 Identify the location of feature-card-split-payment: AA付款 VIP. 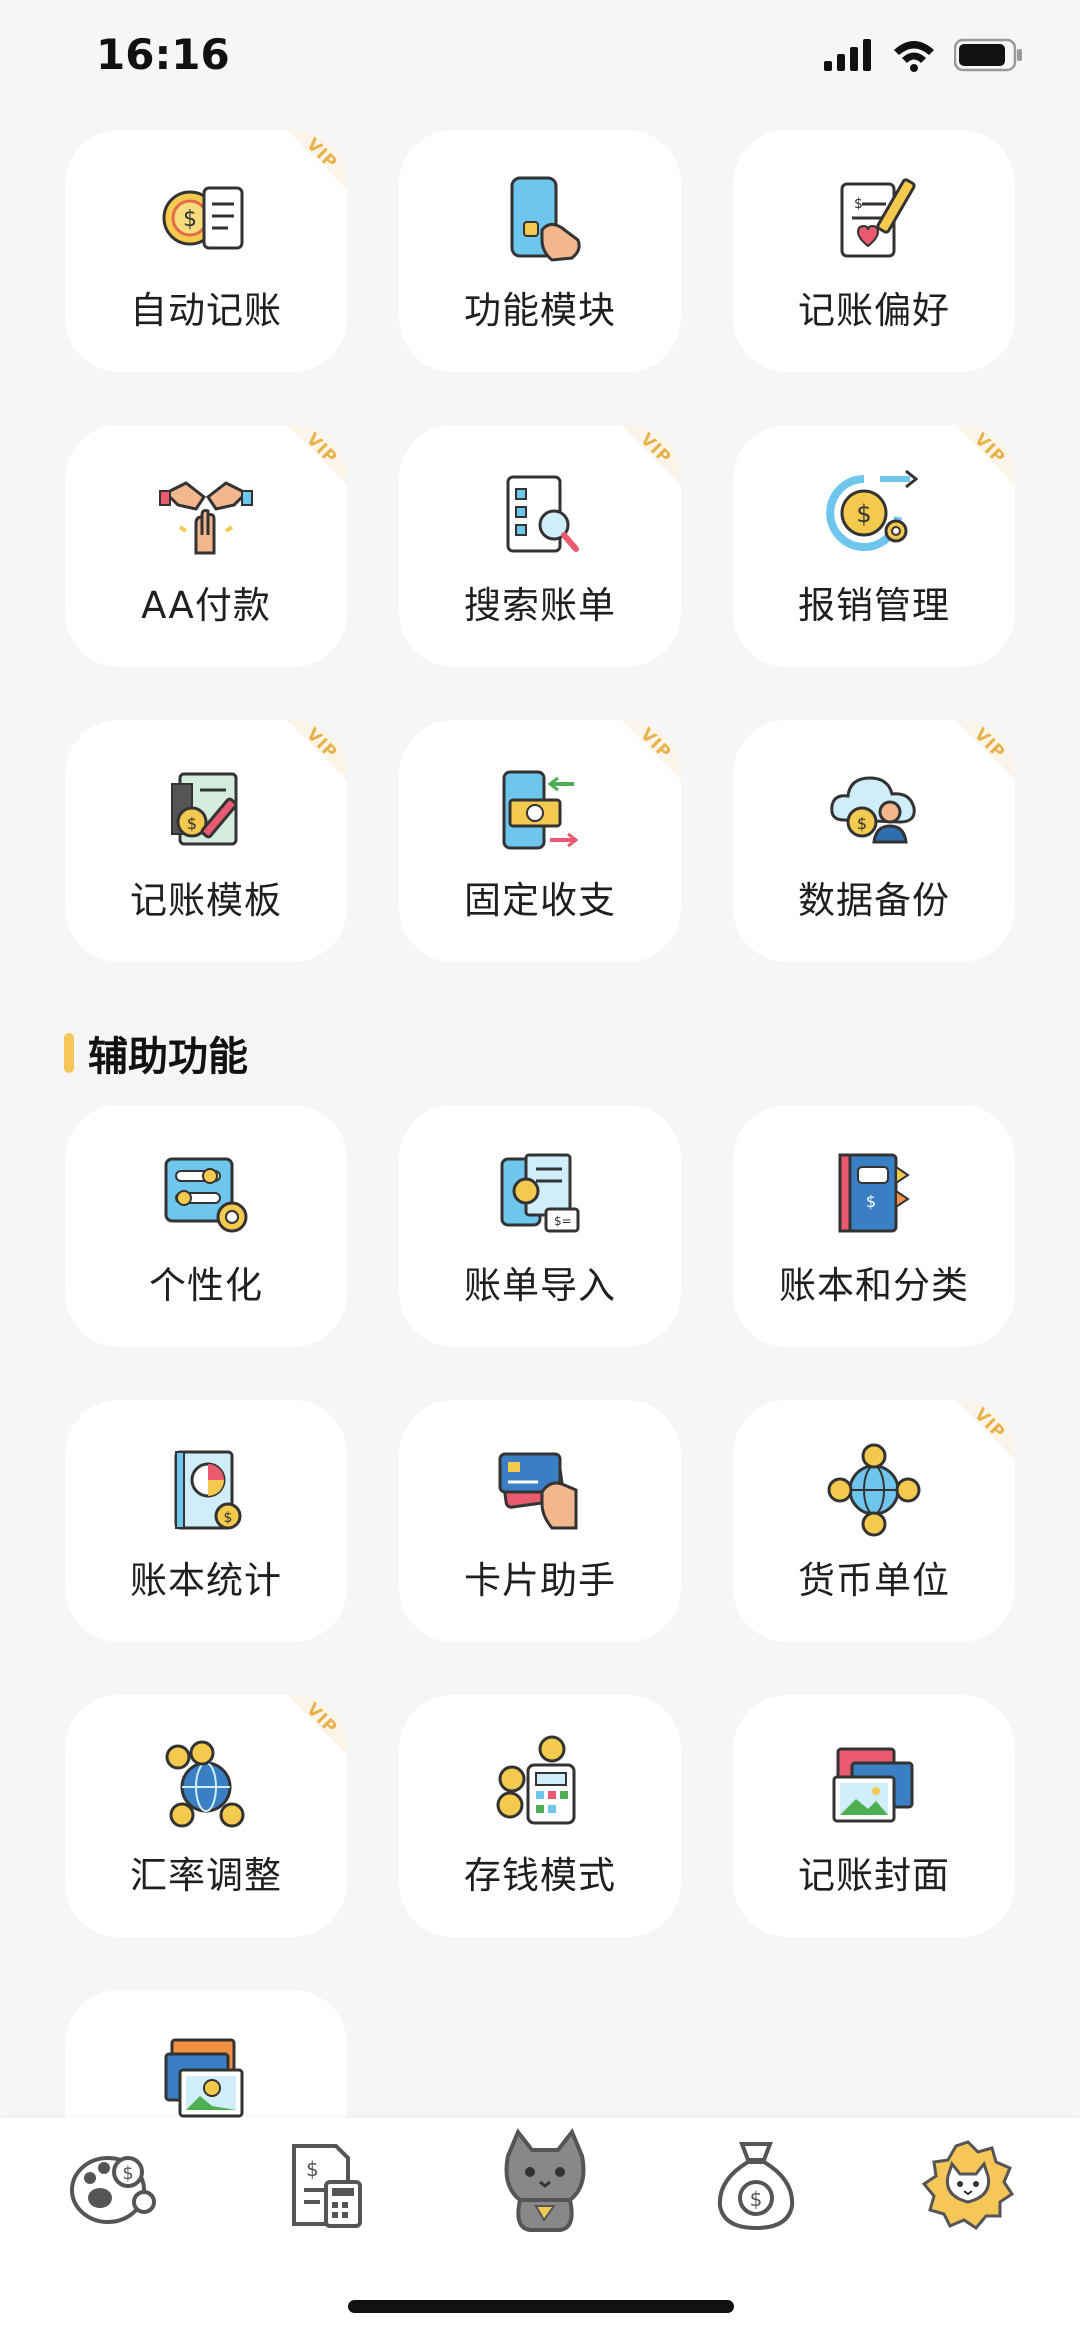
(206, 546).